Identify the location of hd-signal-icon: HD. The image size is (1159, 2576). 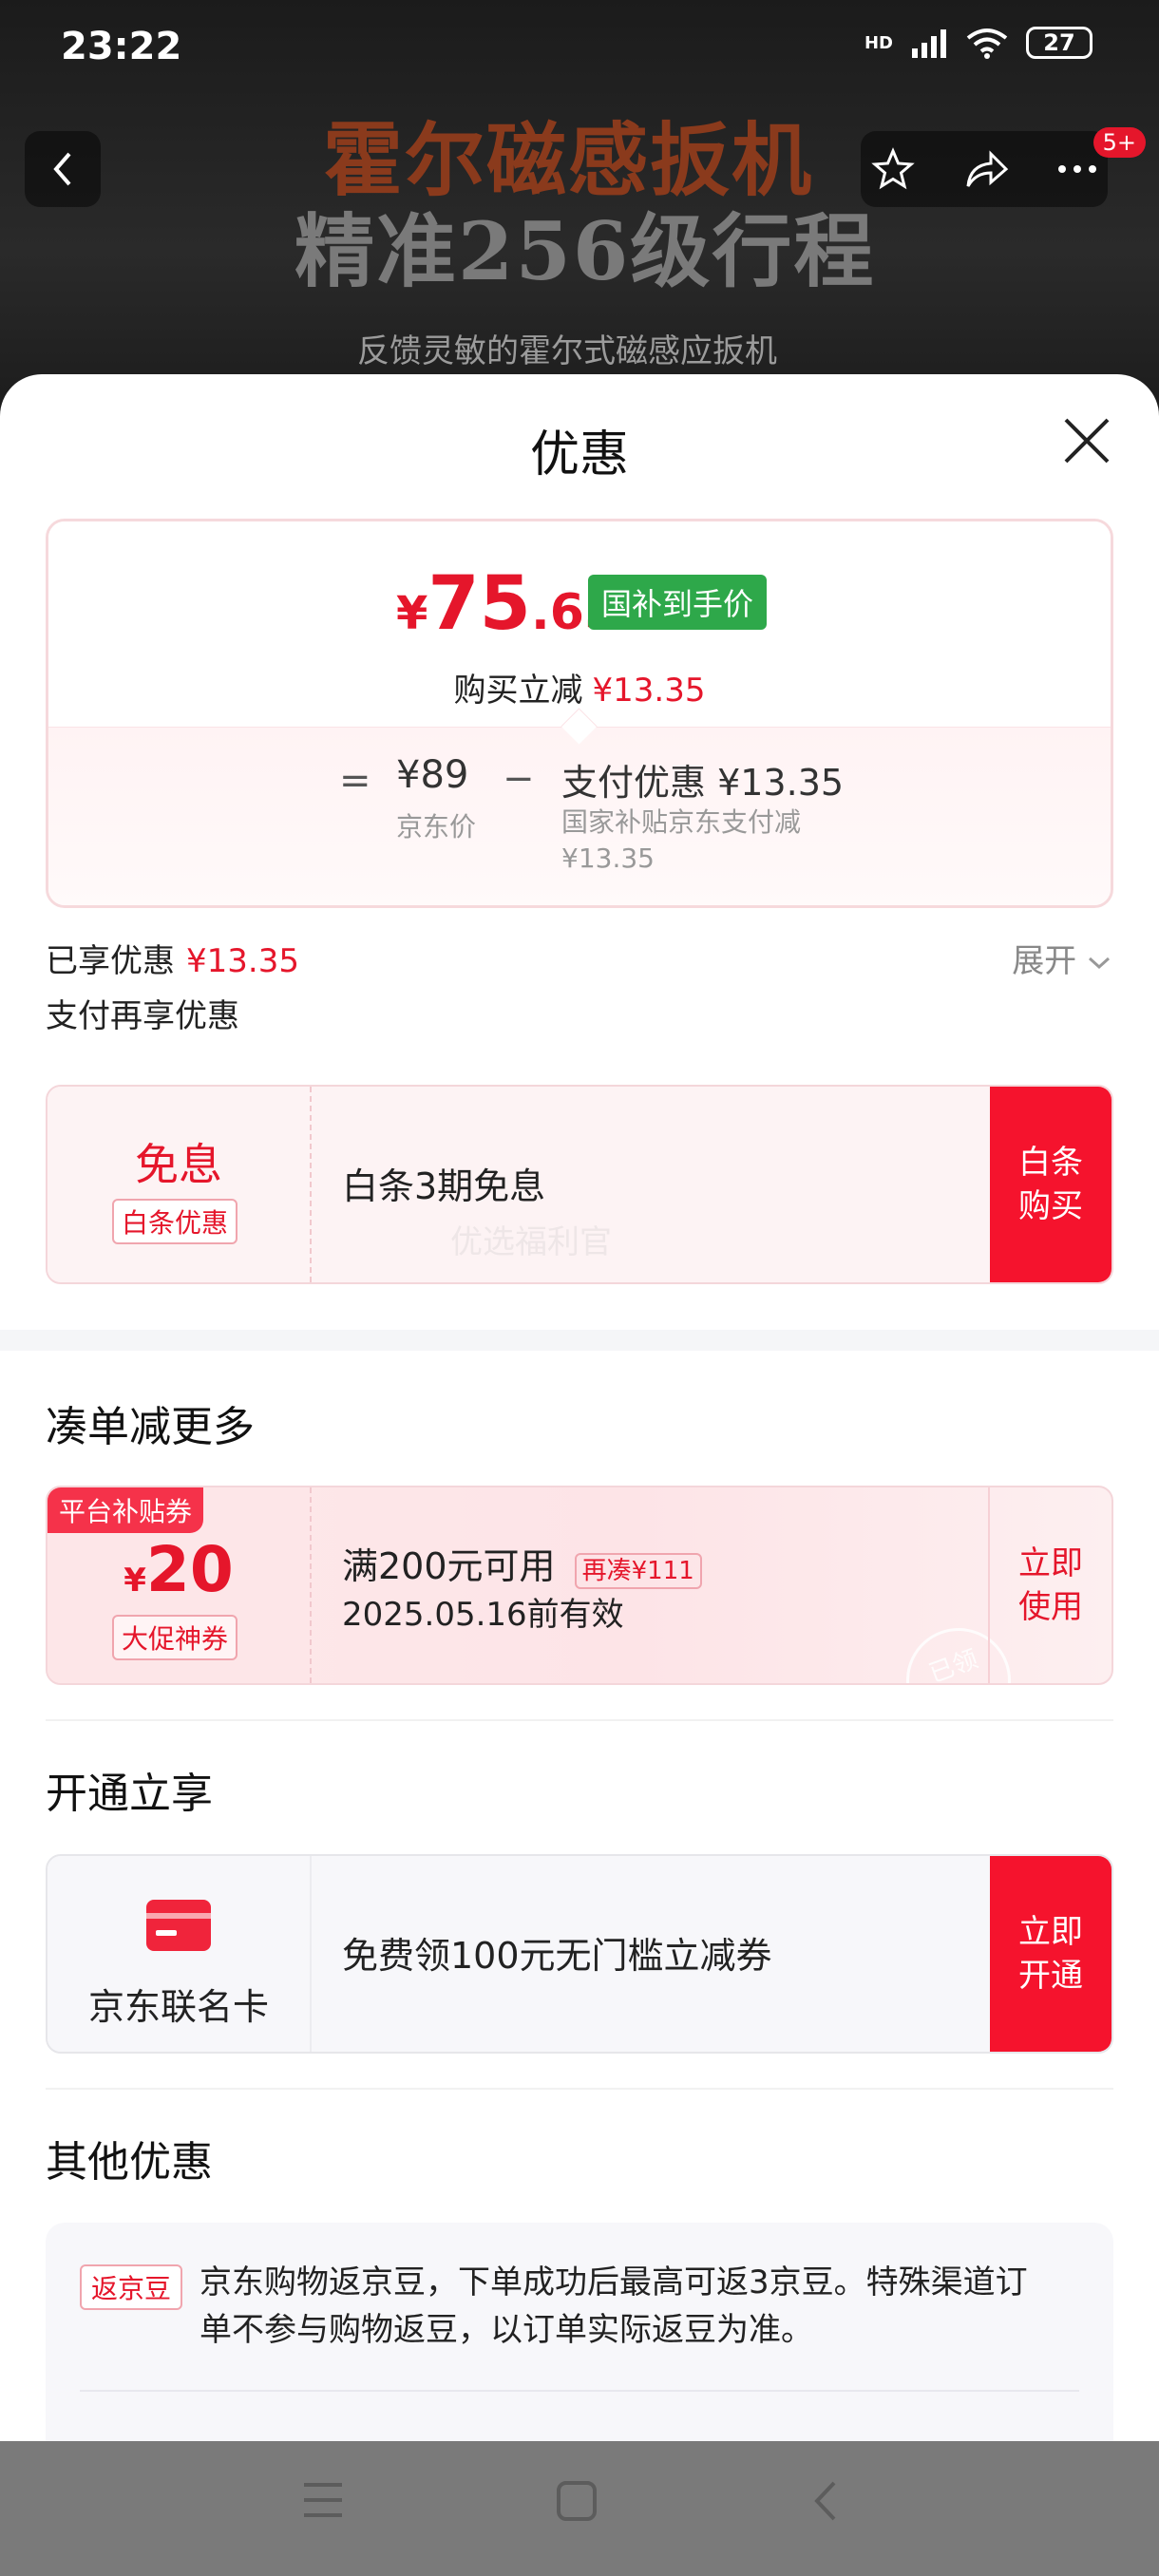
(878, 42).